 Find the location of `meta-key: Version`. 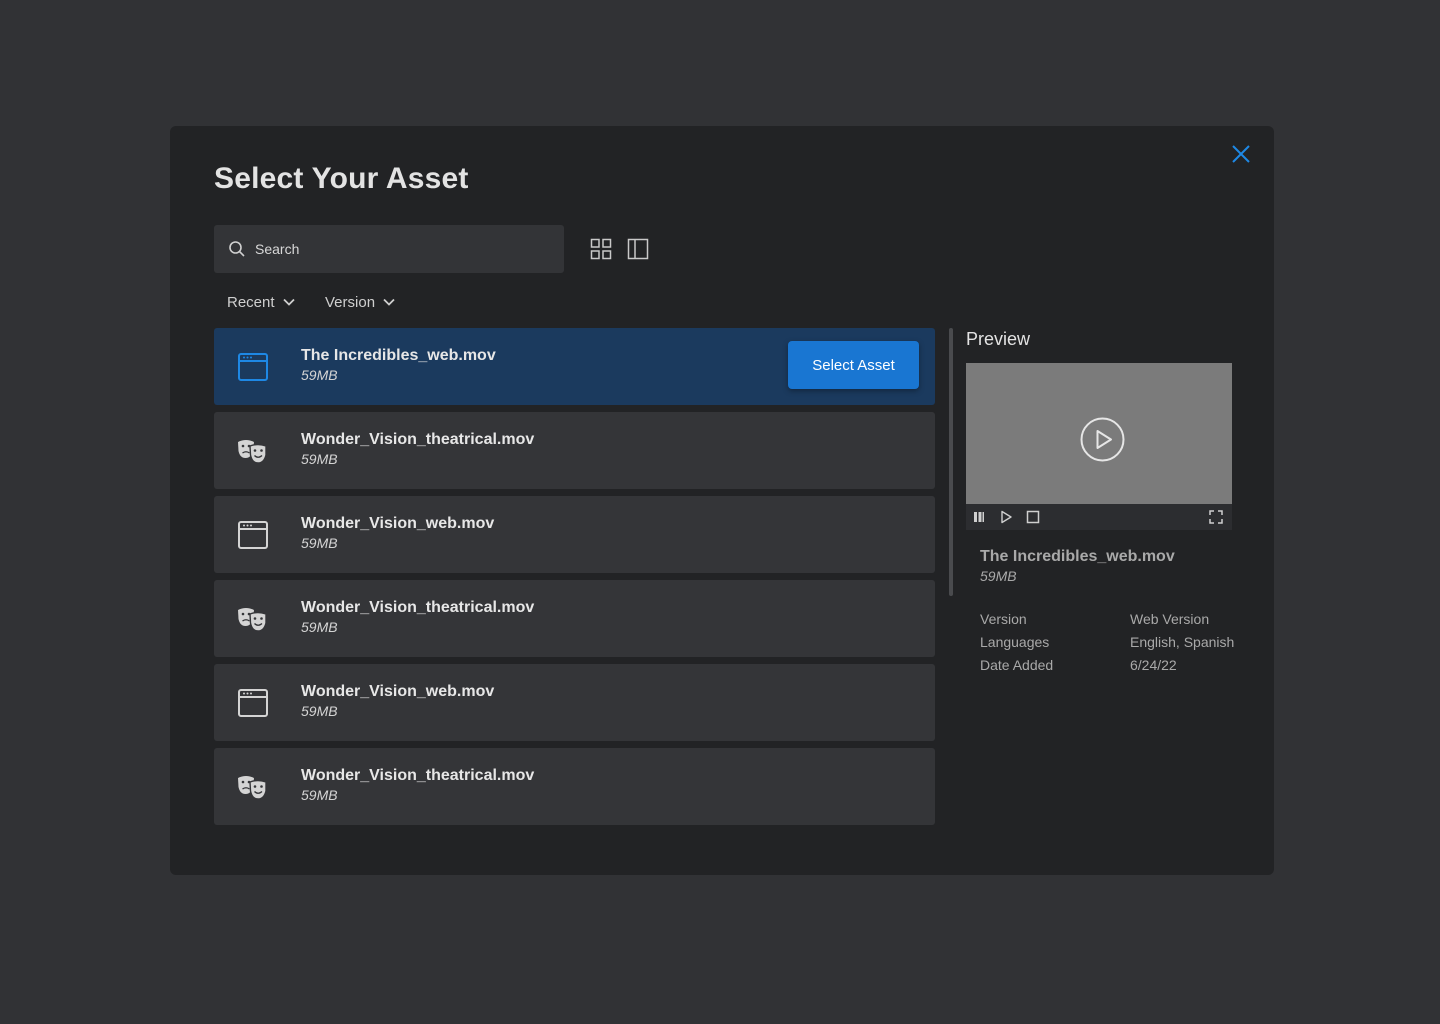

meta-key: Version is located at coordinates (1003, 619).